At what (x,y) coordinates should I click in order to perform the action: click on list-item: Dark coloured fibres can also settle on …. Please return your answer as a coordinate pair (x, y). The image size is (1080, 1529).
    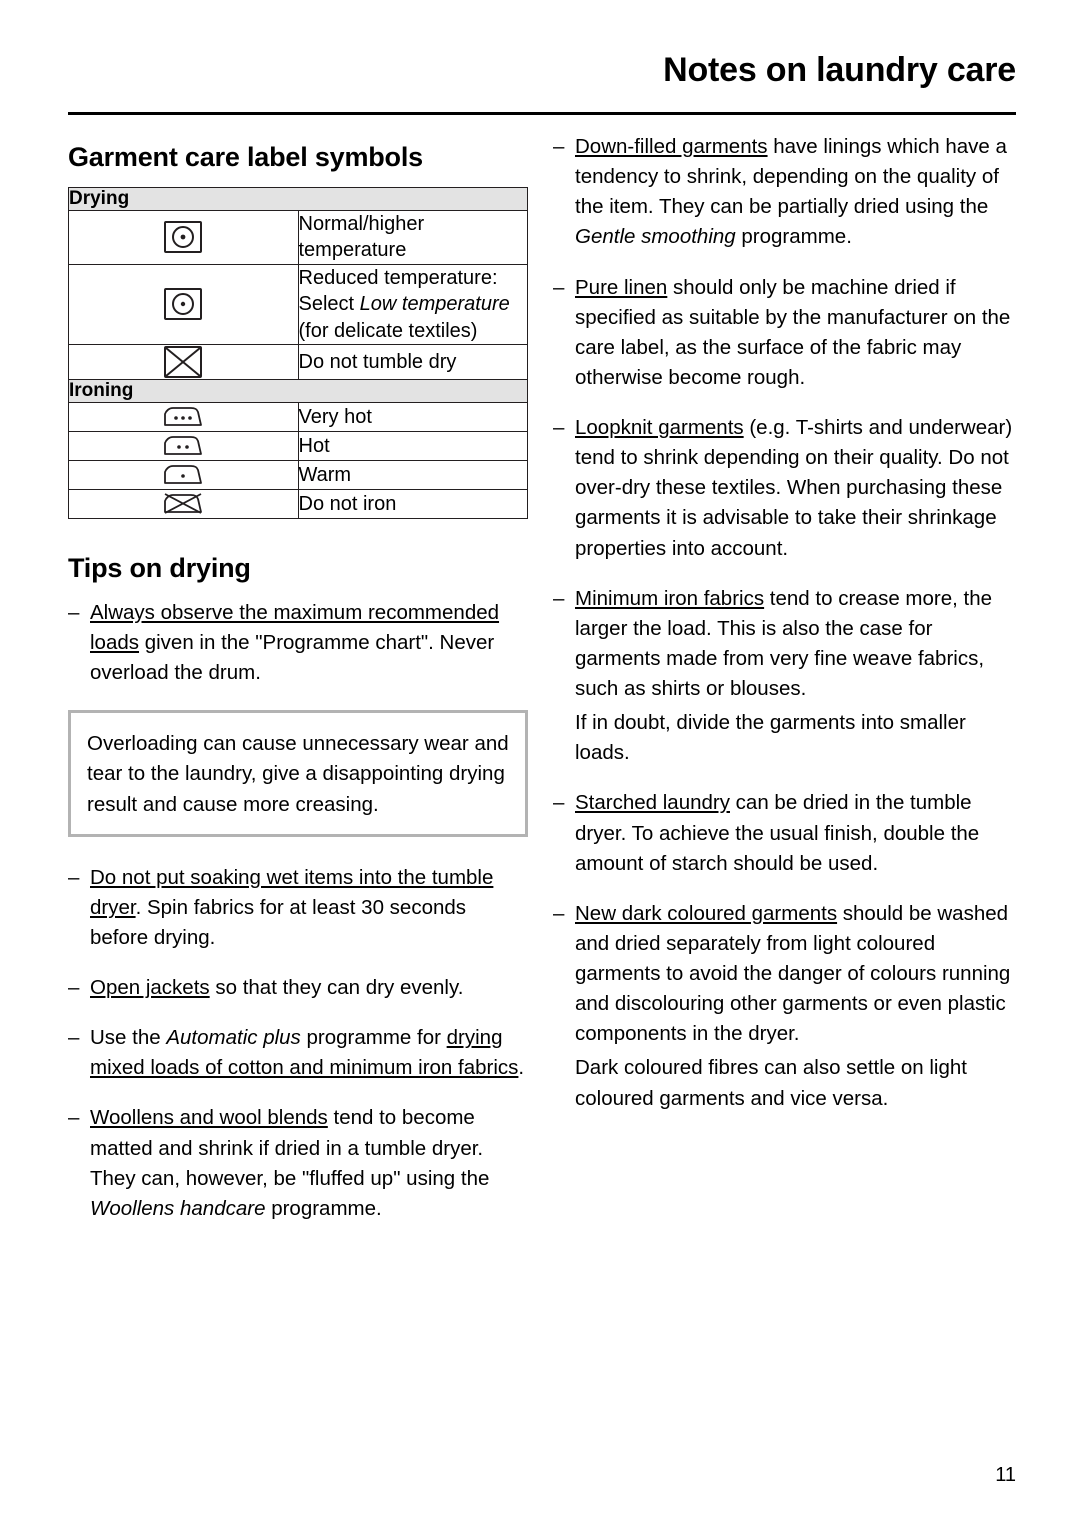
    Looking at the image, I should click on (784, 1083).